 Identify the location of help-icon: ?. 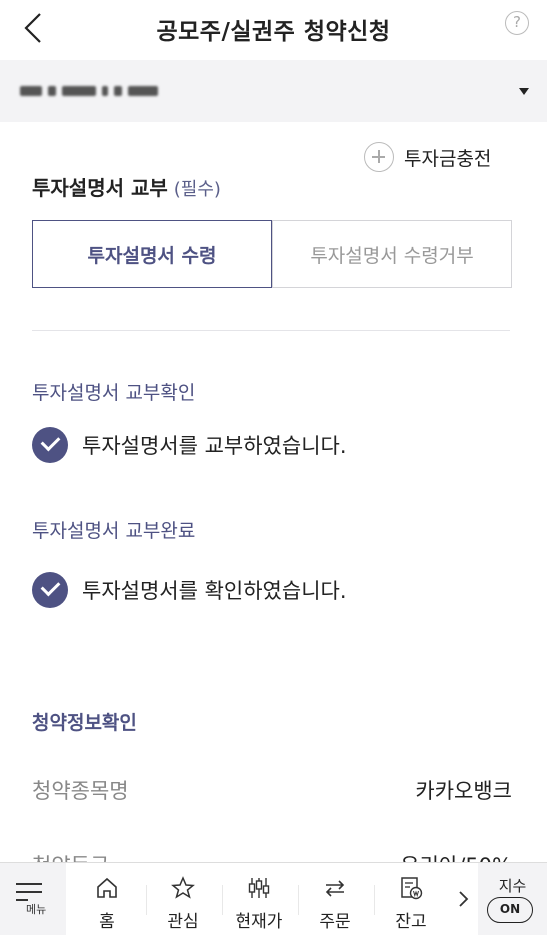
(517, 23).